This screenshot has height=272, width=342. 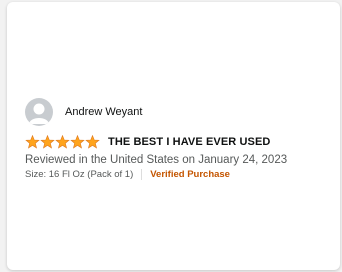 What do you see at coordinates (189, 142) in the screenshot?
I see `review-title: THE BEST I HAVE EVER USED` at bounding box center [189, 142].